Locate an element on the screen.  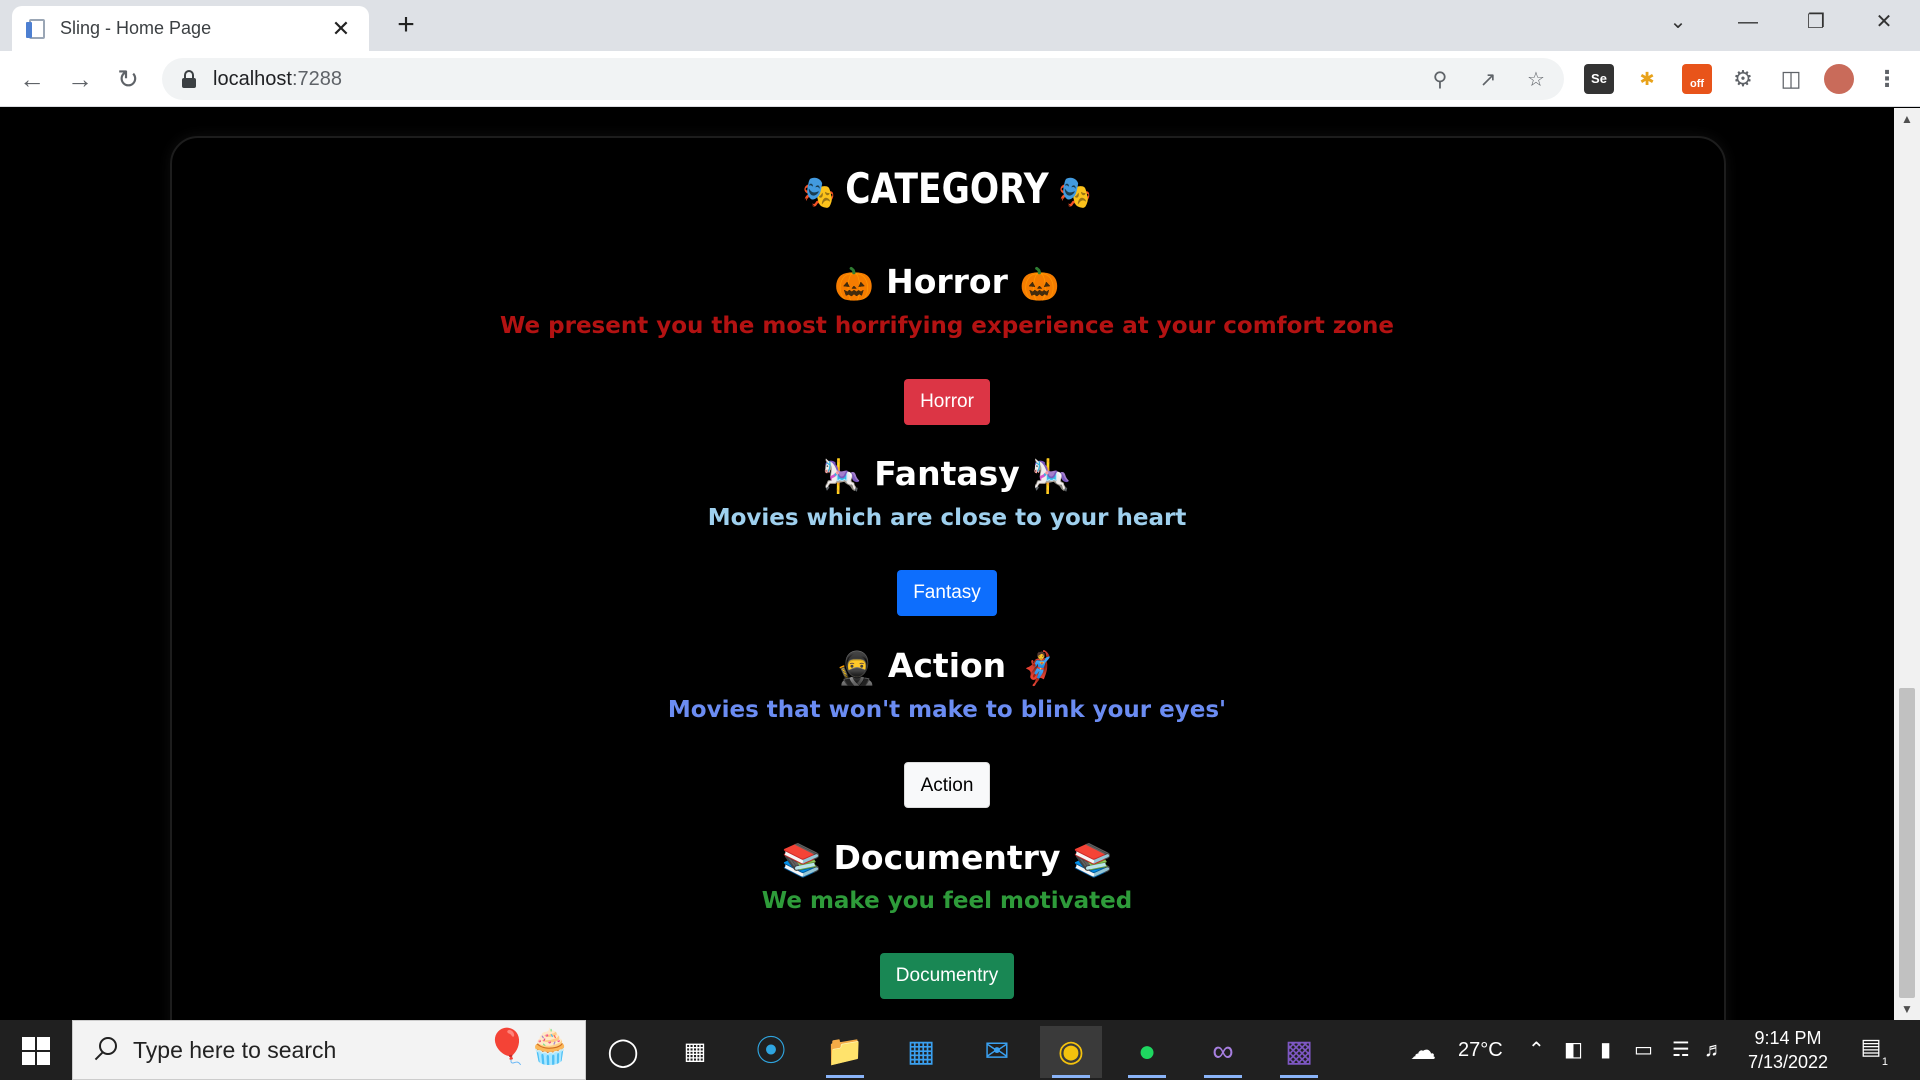
taskbar-clock: 9:14 PM 7/13/2022 is located at coordinates (1788, 1050).